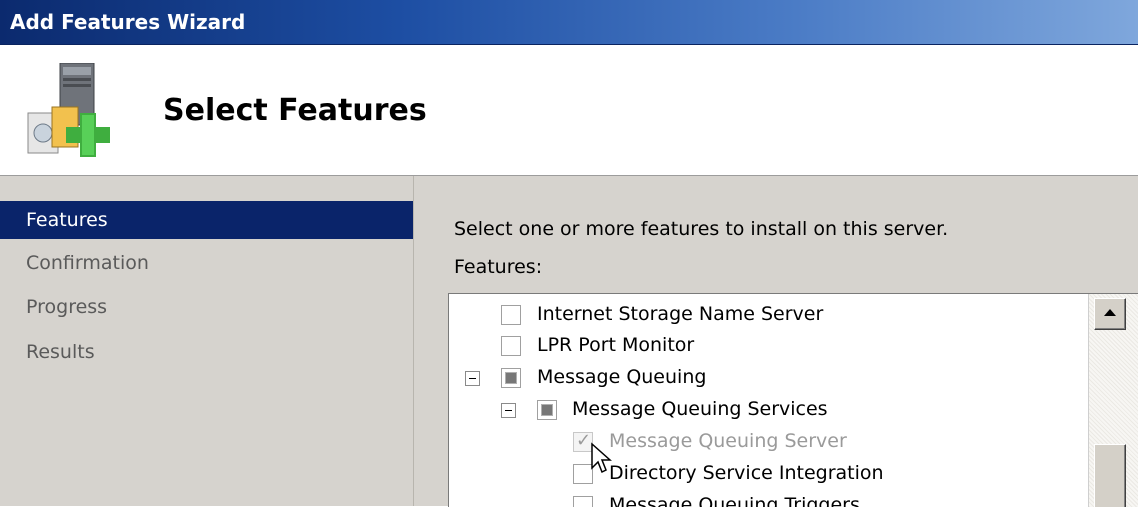 Image resolution: width=1138 pixels, height=507 pixels. I want to click on tree-item-label: Internet Storage Name Server, so click(680, 314).